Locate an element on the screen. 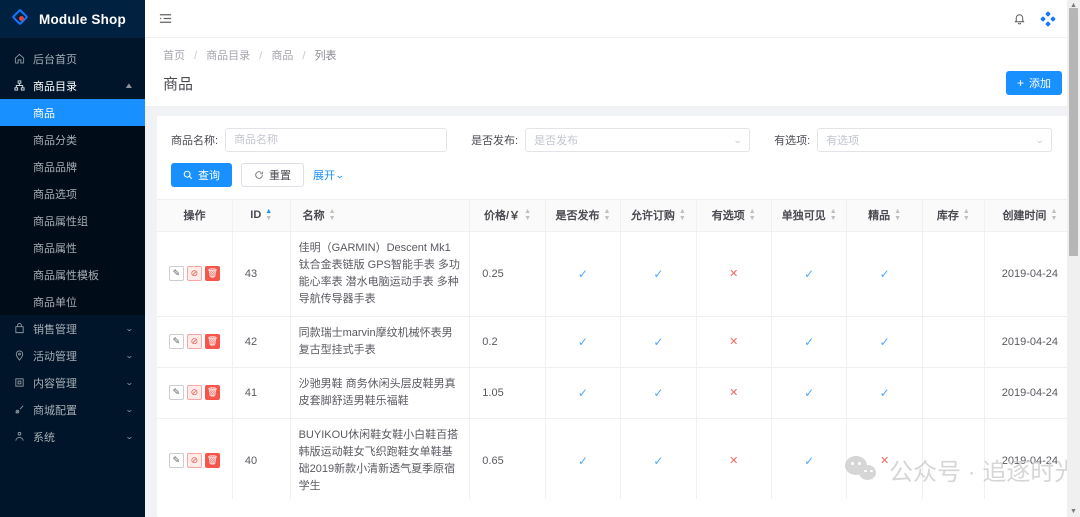 This screenshot has width=1080, height=517. col-option: 有选项 ▲ ▼ is located at coordinates (734, 216).